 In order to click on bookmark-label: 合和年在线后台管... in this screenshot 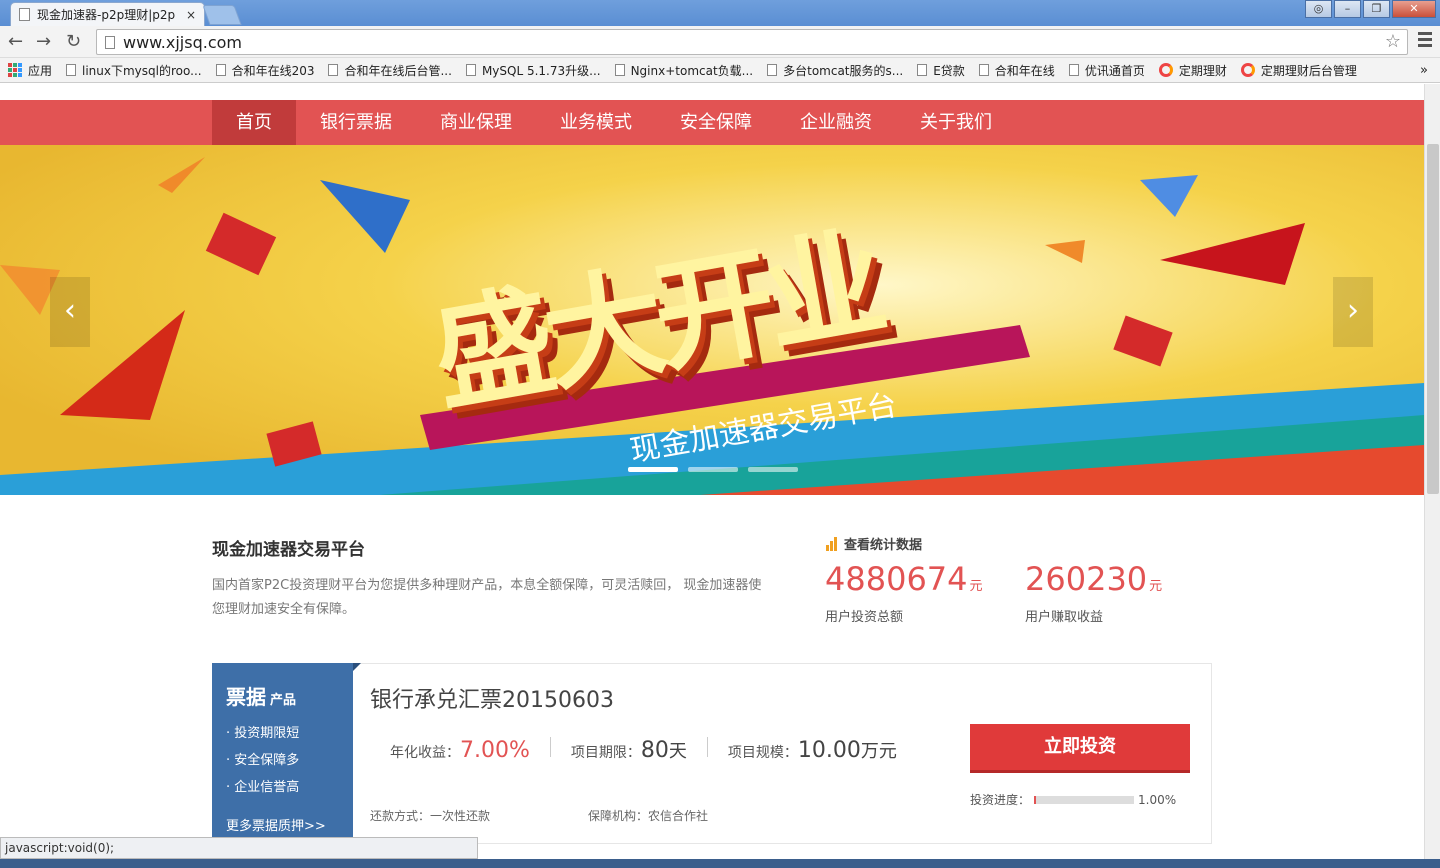, I will do `click(398, 70)`.